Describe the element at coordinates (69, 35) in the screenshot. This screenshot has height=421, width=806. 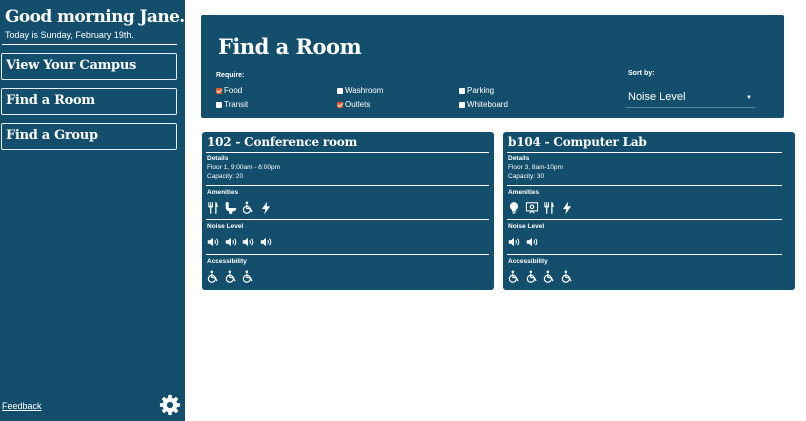
I see `date-line: Today is Sunday, February 19th.` at that location.